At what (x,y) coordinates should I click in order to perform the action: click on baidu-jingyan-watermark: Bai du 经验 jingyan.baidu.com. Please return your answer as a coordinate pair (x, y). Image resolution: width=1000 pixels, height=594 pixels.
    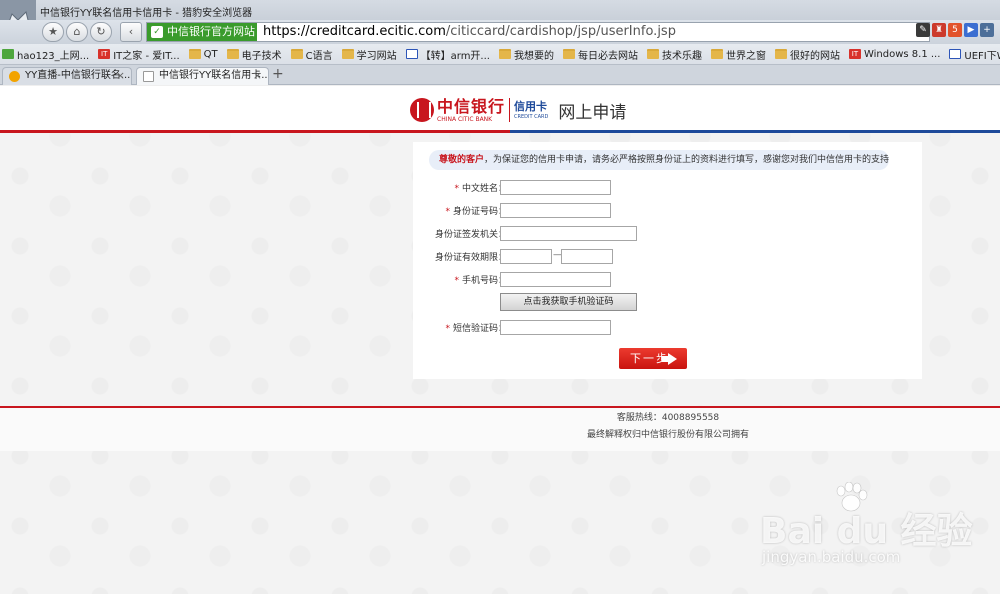
    Looking at the image, I should click on (870, 527).